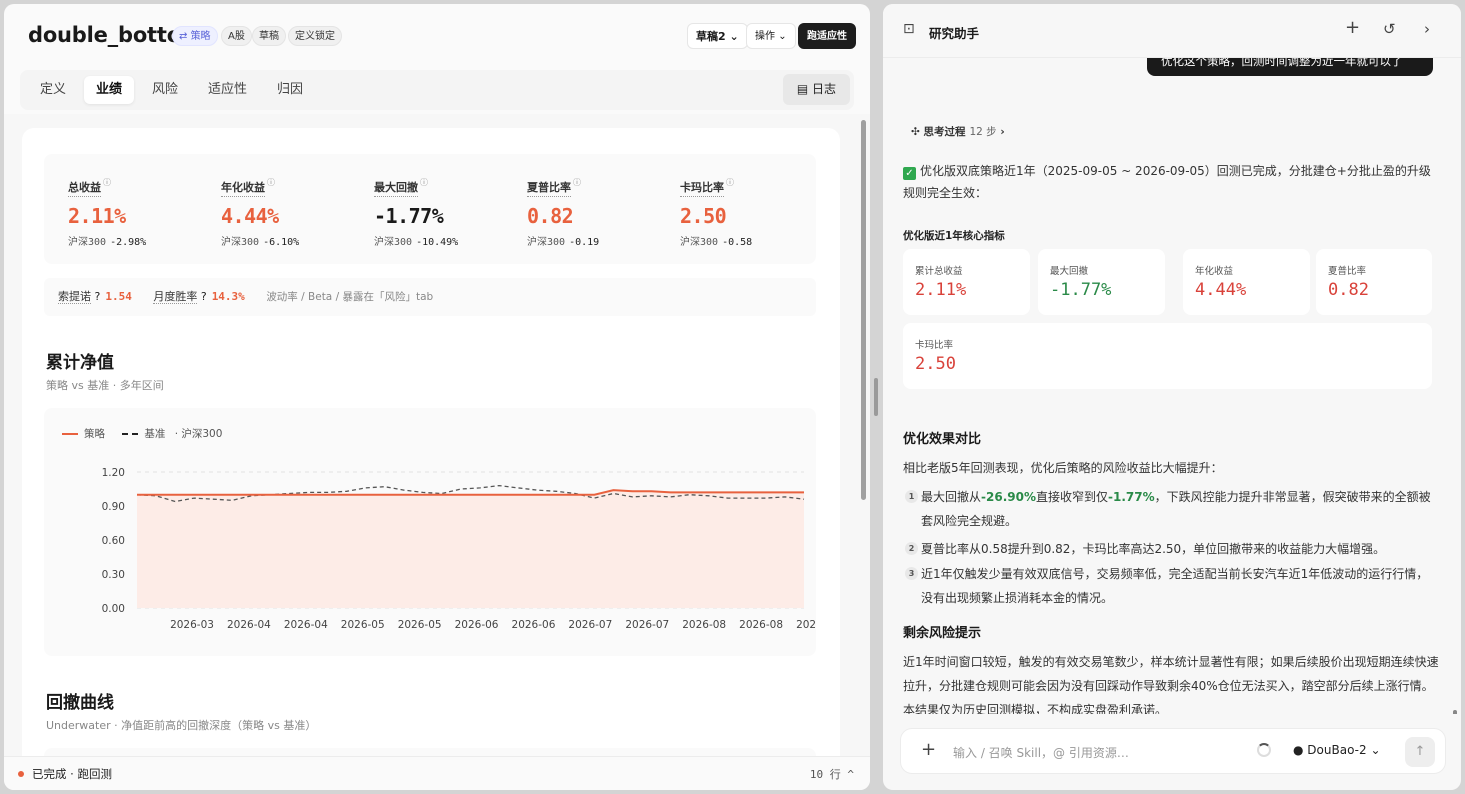 This screenshot has width=1465, height=794. Describe the element at coordinates (716, 242) in the screenshot. I see `metric-benchmark: 沪深300 -0.58` at that location.